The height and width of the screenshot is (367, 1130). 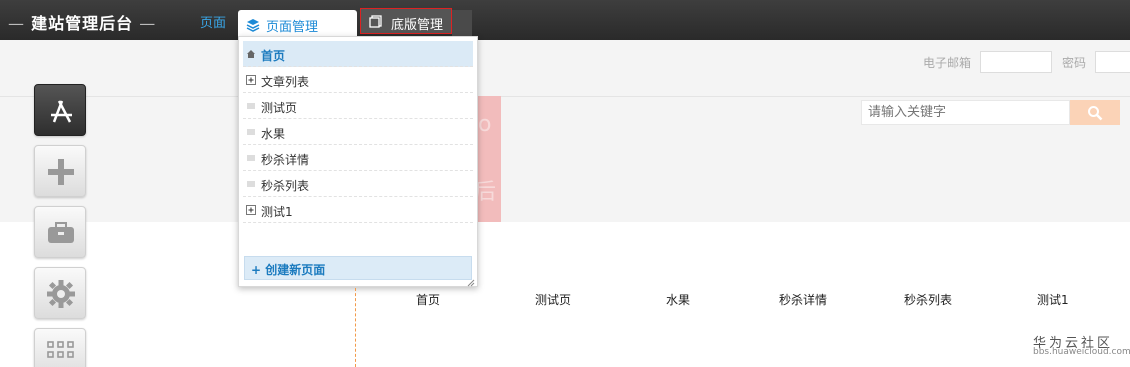 I want to click on dropdown-item-label: 水果, so click(x=273, y=134).